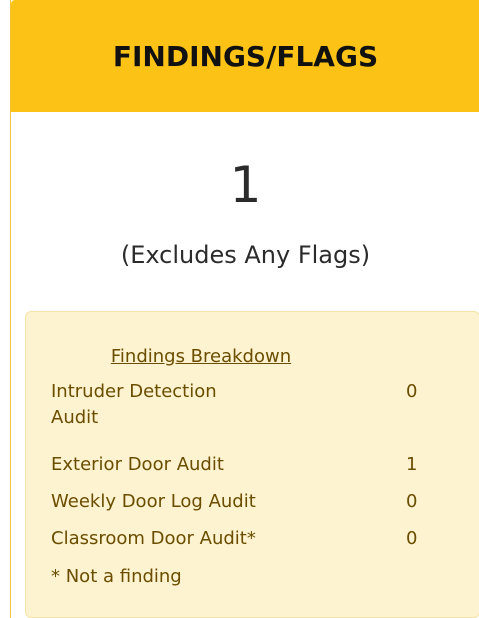  Describe the element at coordinates (245, 185) in the screenshot. I see `findings-count: 1` at that location.